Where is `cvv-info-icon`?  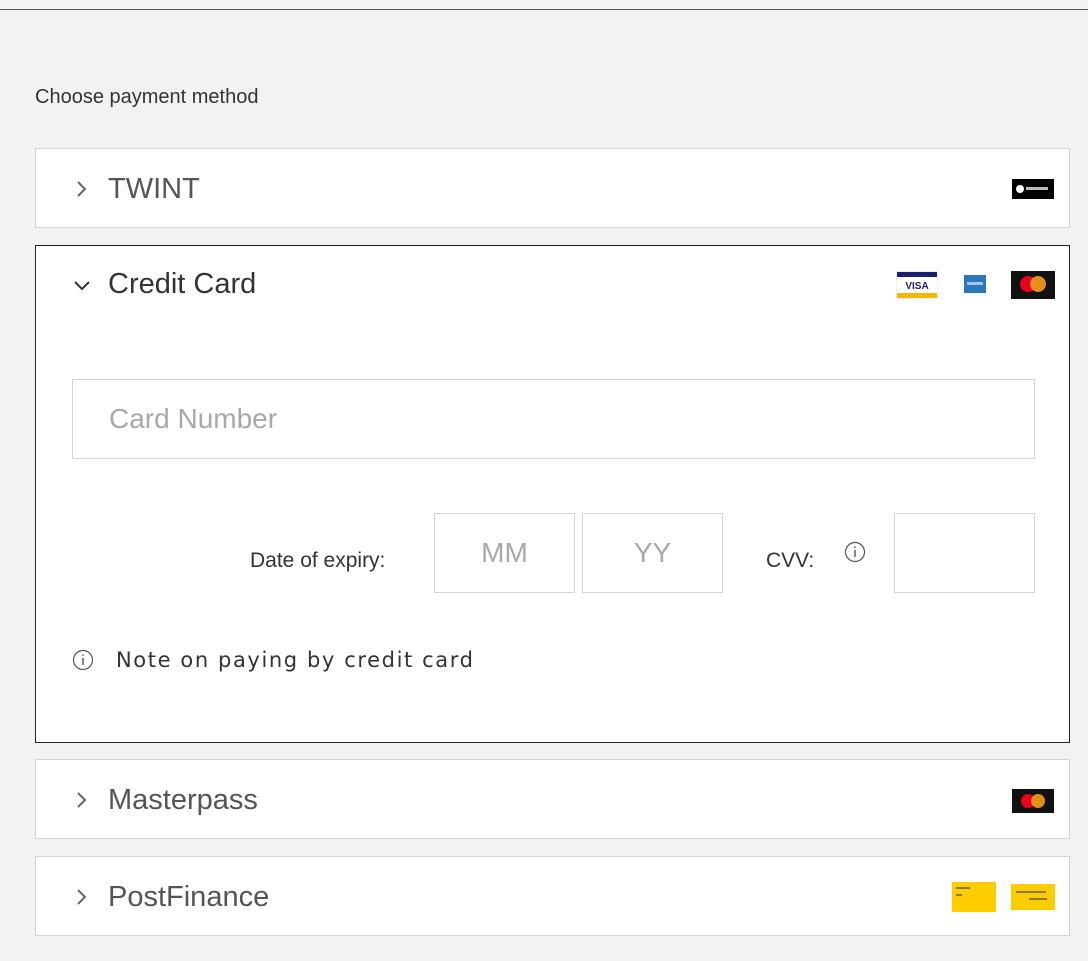 cvv-info-icon is located at coordinates (855, 552).